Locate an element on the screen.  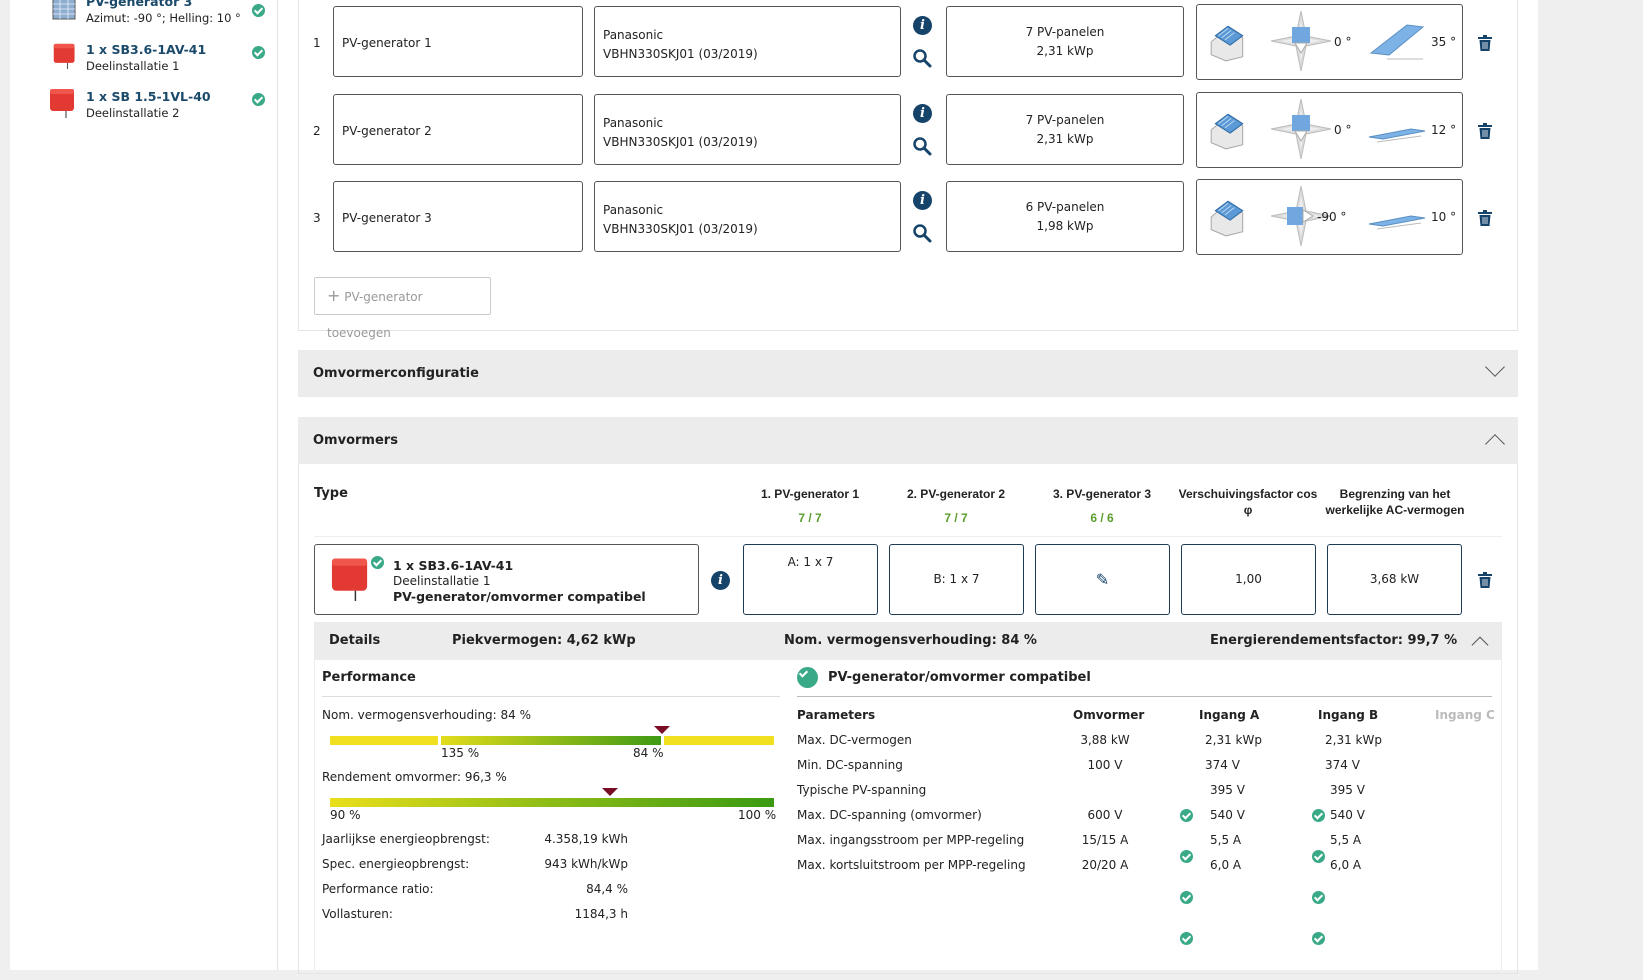
column-header-gen3: 3. PV-generator 36 / 6 is located at coordinates (1102, 506).